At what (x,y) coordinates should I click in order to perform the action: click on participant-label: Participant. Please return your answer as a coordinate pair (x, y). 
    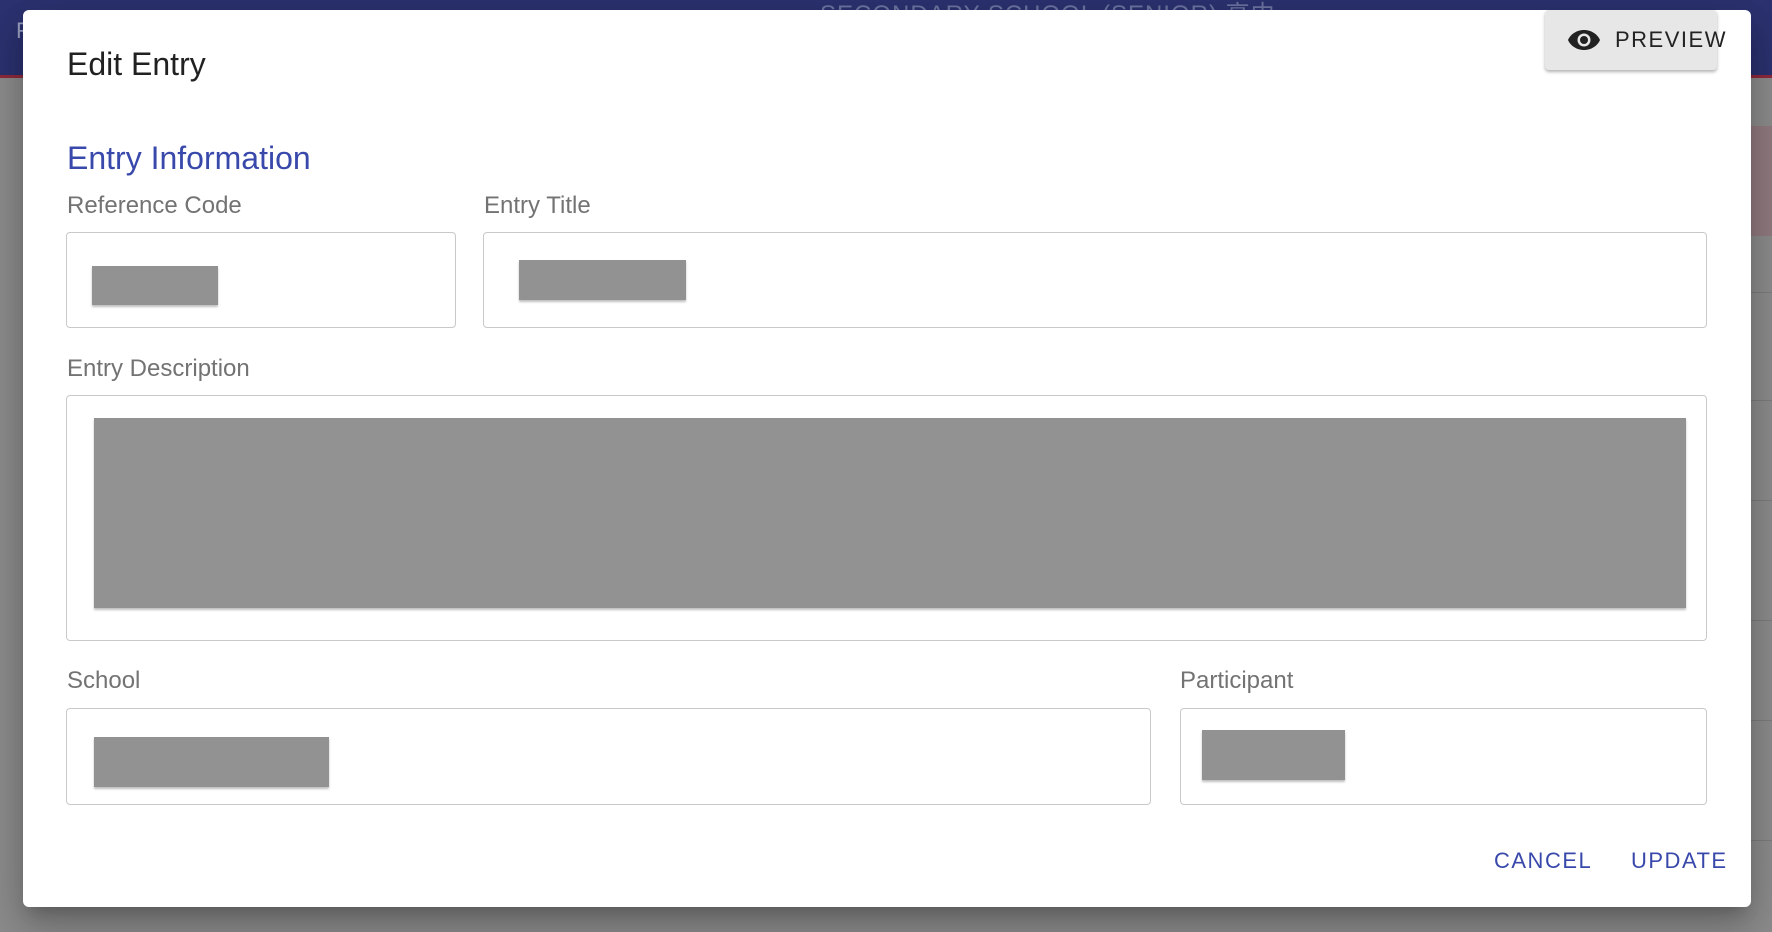
    Looking at the image, I should click on (1237, 680).